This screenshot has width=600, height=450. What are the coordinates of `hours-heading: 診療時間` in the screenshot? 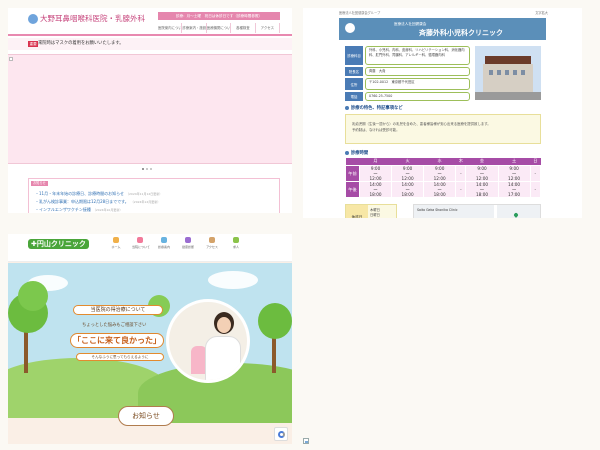 It's located at (356, 153).